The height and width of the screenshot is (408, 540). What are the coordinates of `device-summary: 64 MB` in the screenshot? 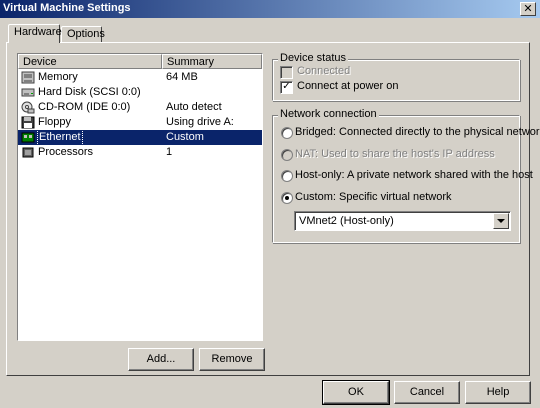 It's located at (182, 77).